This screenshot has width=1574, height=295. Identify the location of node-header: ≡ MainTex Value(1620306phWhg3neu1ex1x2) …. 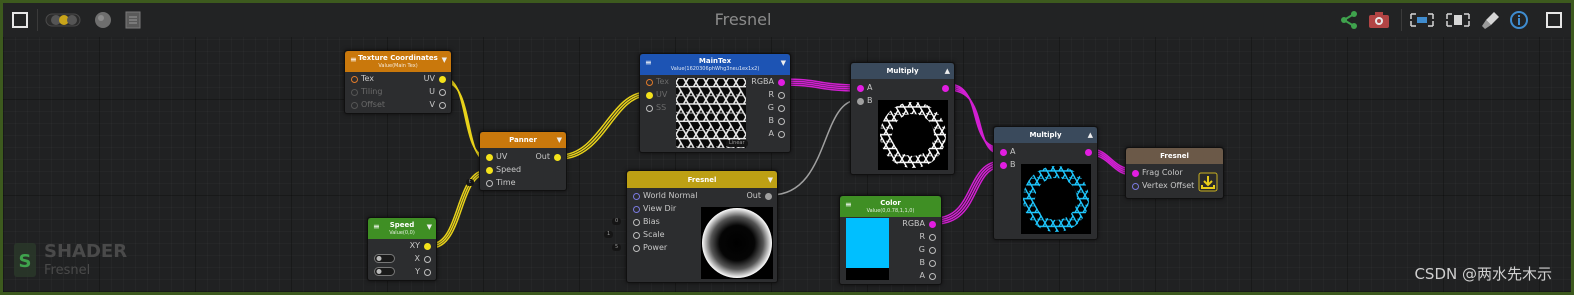
(715, 64).